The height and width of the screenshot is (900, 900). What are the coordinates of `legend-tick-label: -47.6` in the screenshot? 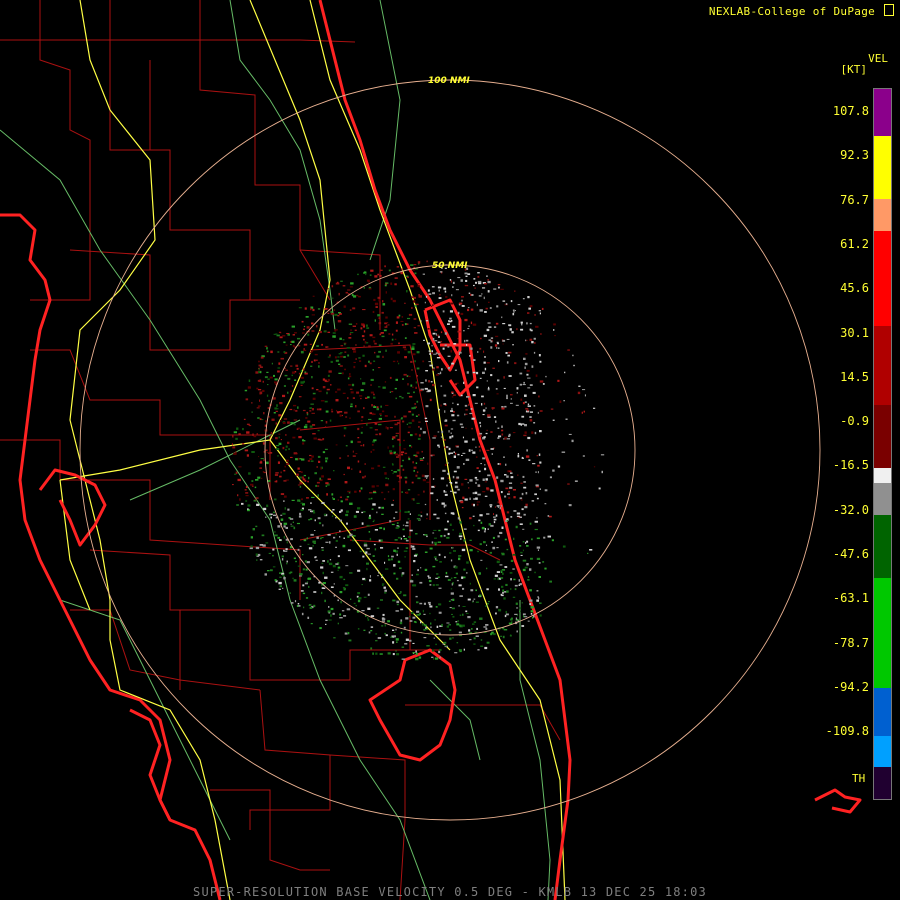 It's located at (850, 554).